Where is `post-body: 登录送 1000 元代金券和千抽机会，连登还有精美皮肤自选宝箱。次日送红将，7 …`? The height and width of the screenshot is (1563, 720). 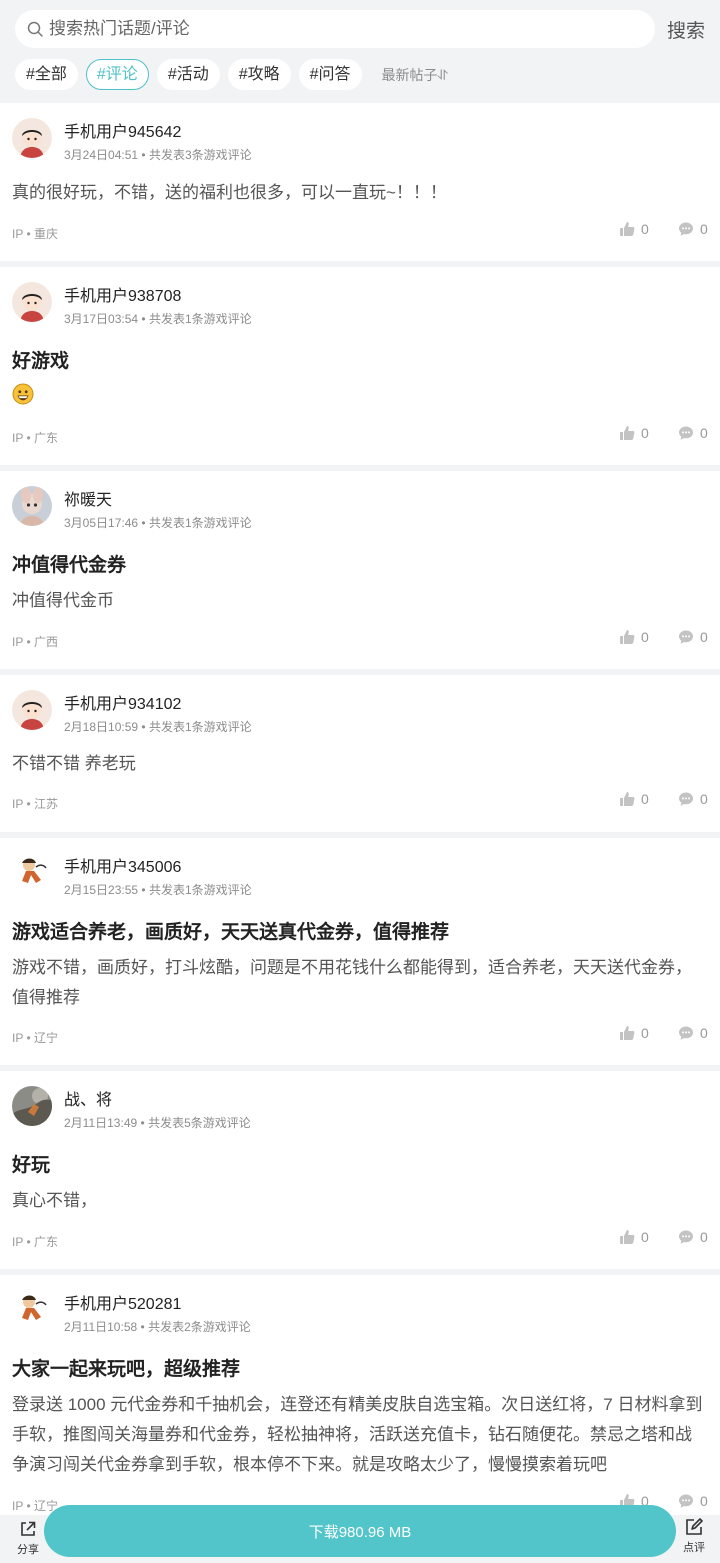
post-body: 登录送 1000 元代金券和千抽机会，连登还有精美皮肤自选宝箱。次日送红将，7 … is located at coordinates (357, 1434).